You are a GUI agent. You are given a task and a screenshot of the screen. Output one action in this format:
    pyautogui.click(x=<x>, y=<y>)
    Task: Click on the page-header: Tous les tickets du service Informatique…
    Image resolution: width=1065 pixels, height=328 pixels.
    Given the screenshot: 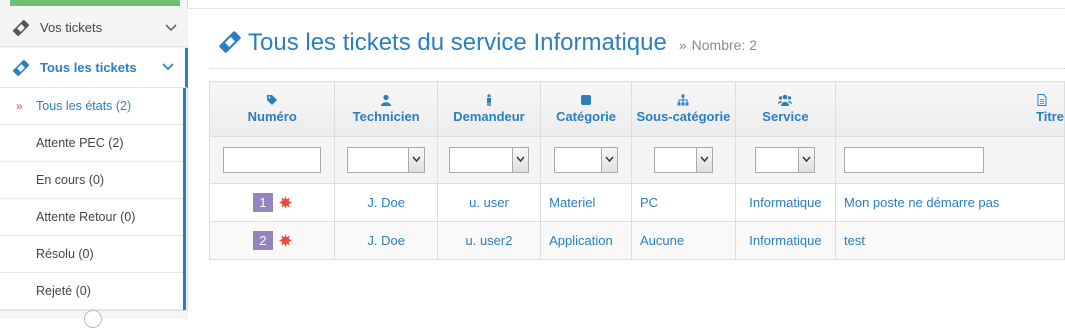 What is the action you would take?
    pyautogui.click(x=487, y=41)
    